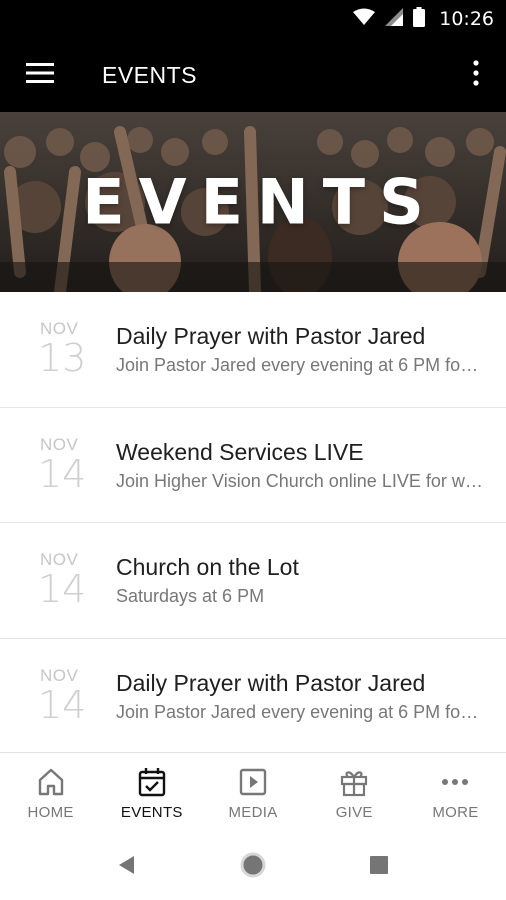  I want to click on status-bar: 10:26, so click(253, 19).